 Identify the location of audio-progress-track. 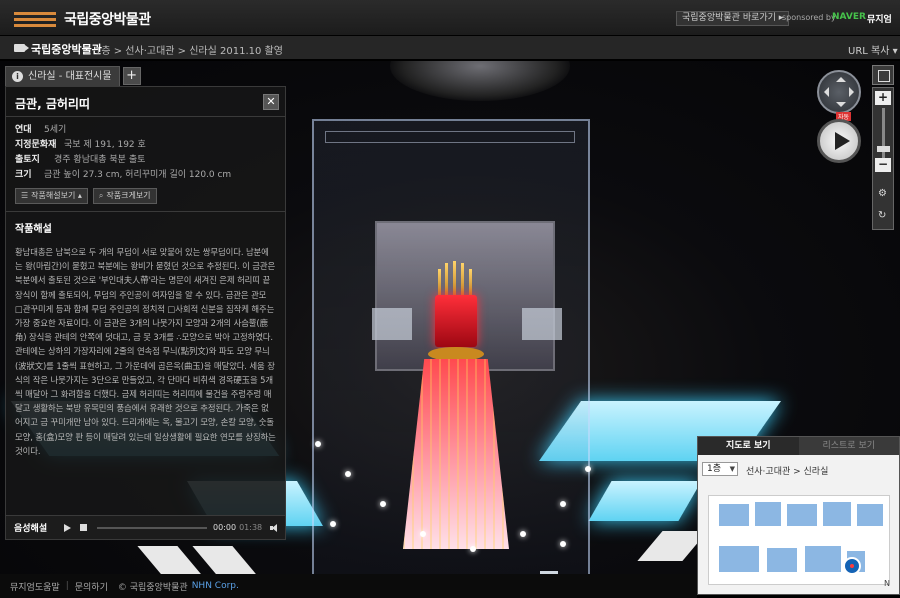
(152, 527).